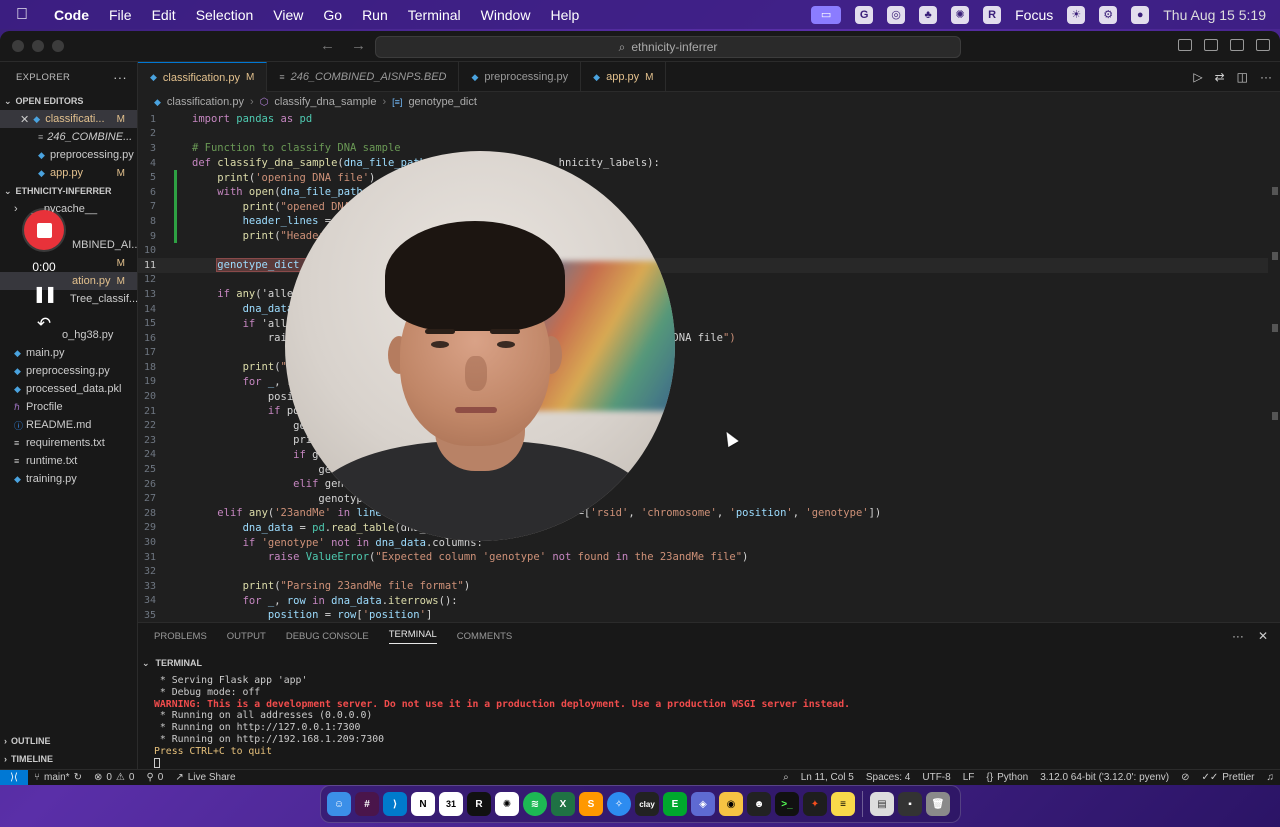  I want to click on file-item: ◆ processed_data.pkl, so click(68, 389).